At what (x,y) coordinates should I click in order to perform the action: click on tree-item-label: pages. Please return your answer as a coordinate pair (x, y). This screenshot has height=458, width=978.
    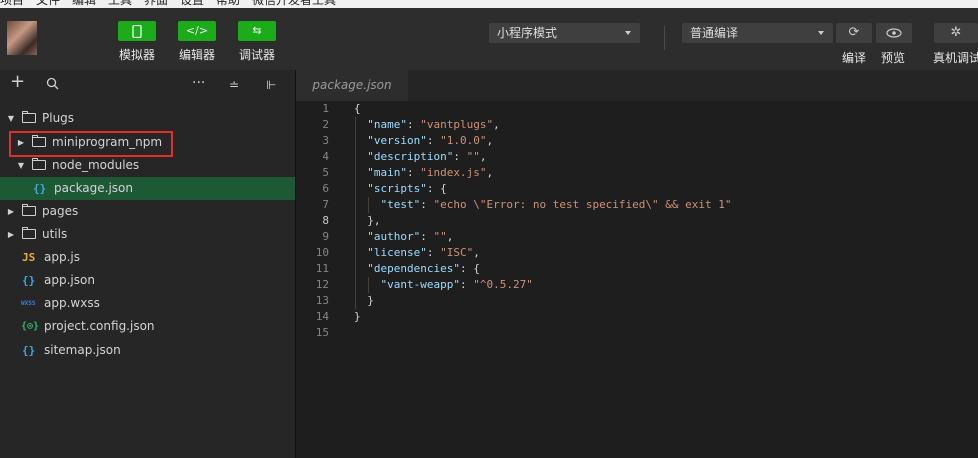
    Looking at the image, I should click on (60, 211).